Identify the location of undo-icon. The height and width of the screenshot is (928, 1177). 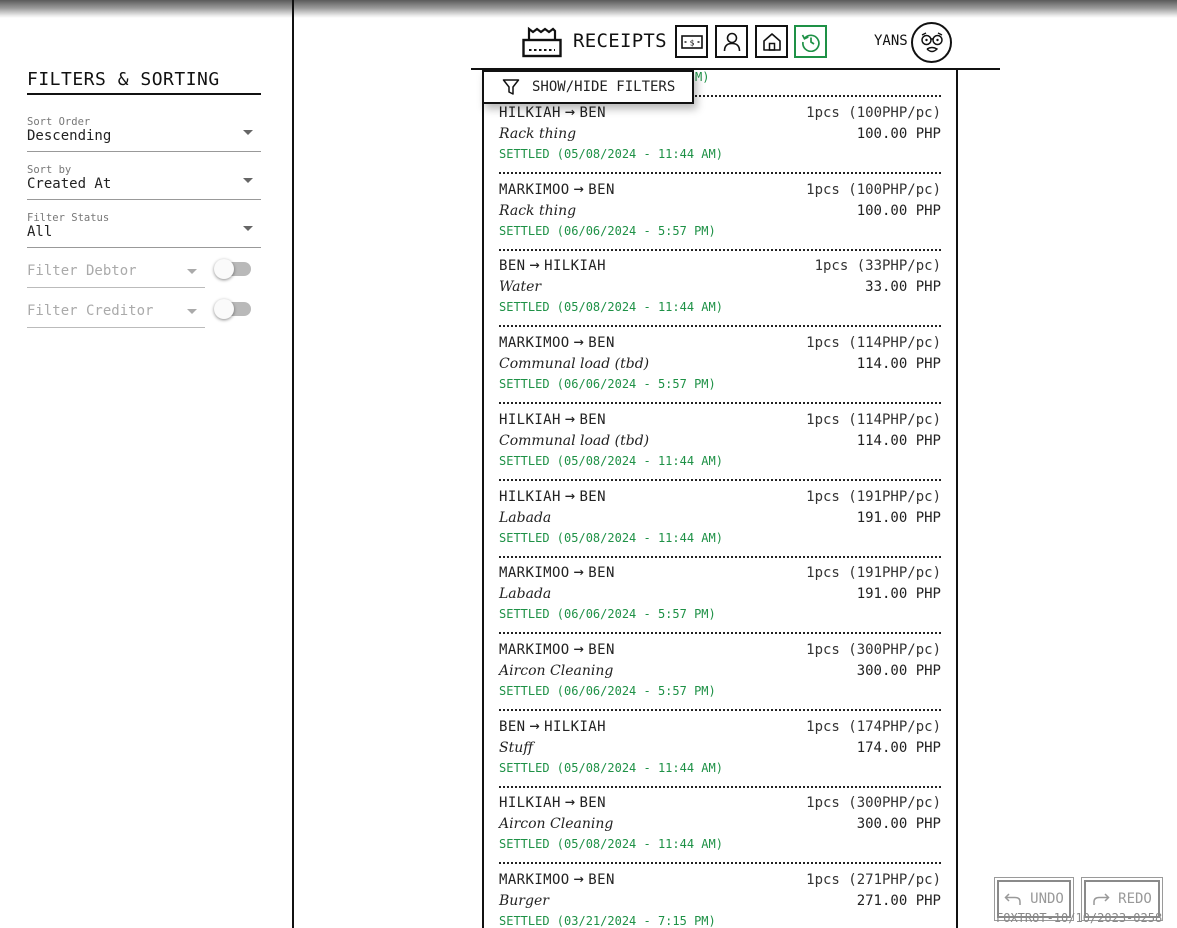
(1012, 899).